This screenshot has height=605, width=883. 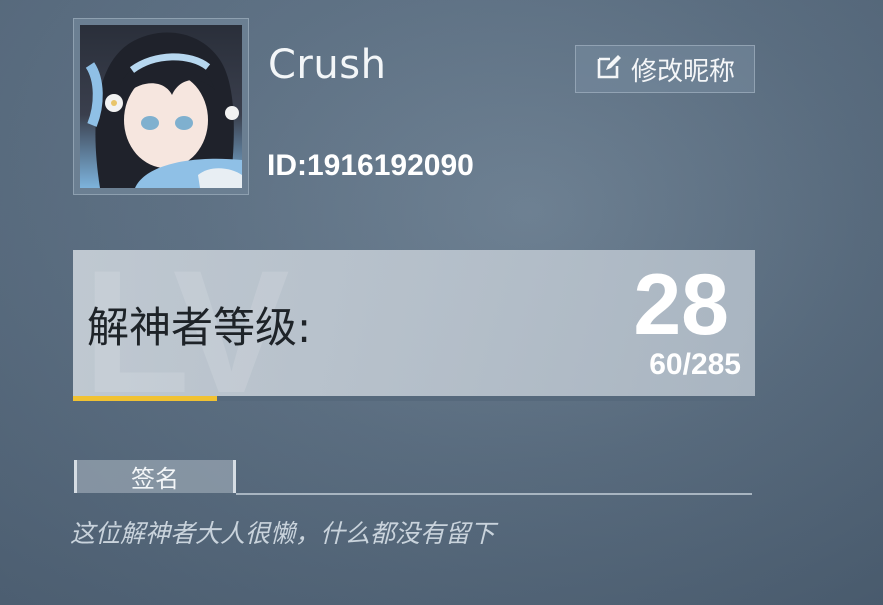 I want to click on avatar-frame, so click(x=161, y=106).